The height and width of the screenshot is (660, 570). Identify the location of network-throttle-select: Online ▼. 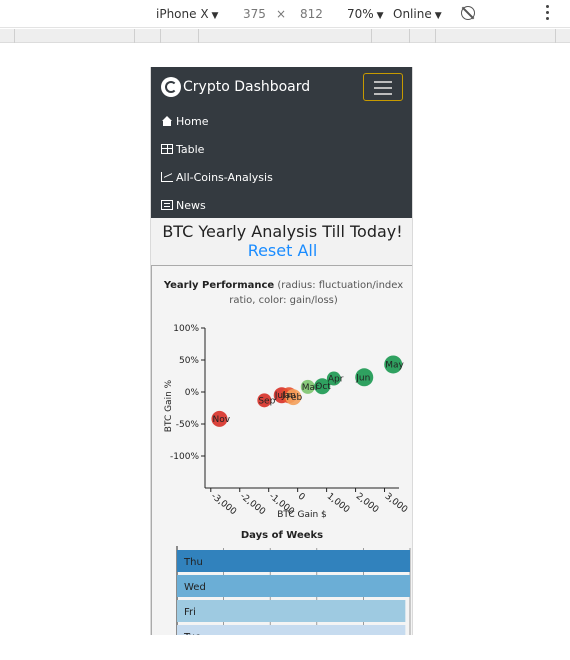
(417, 14).